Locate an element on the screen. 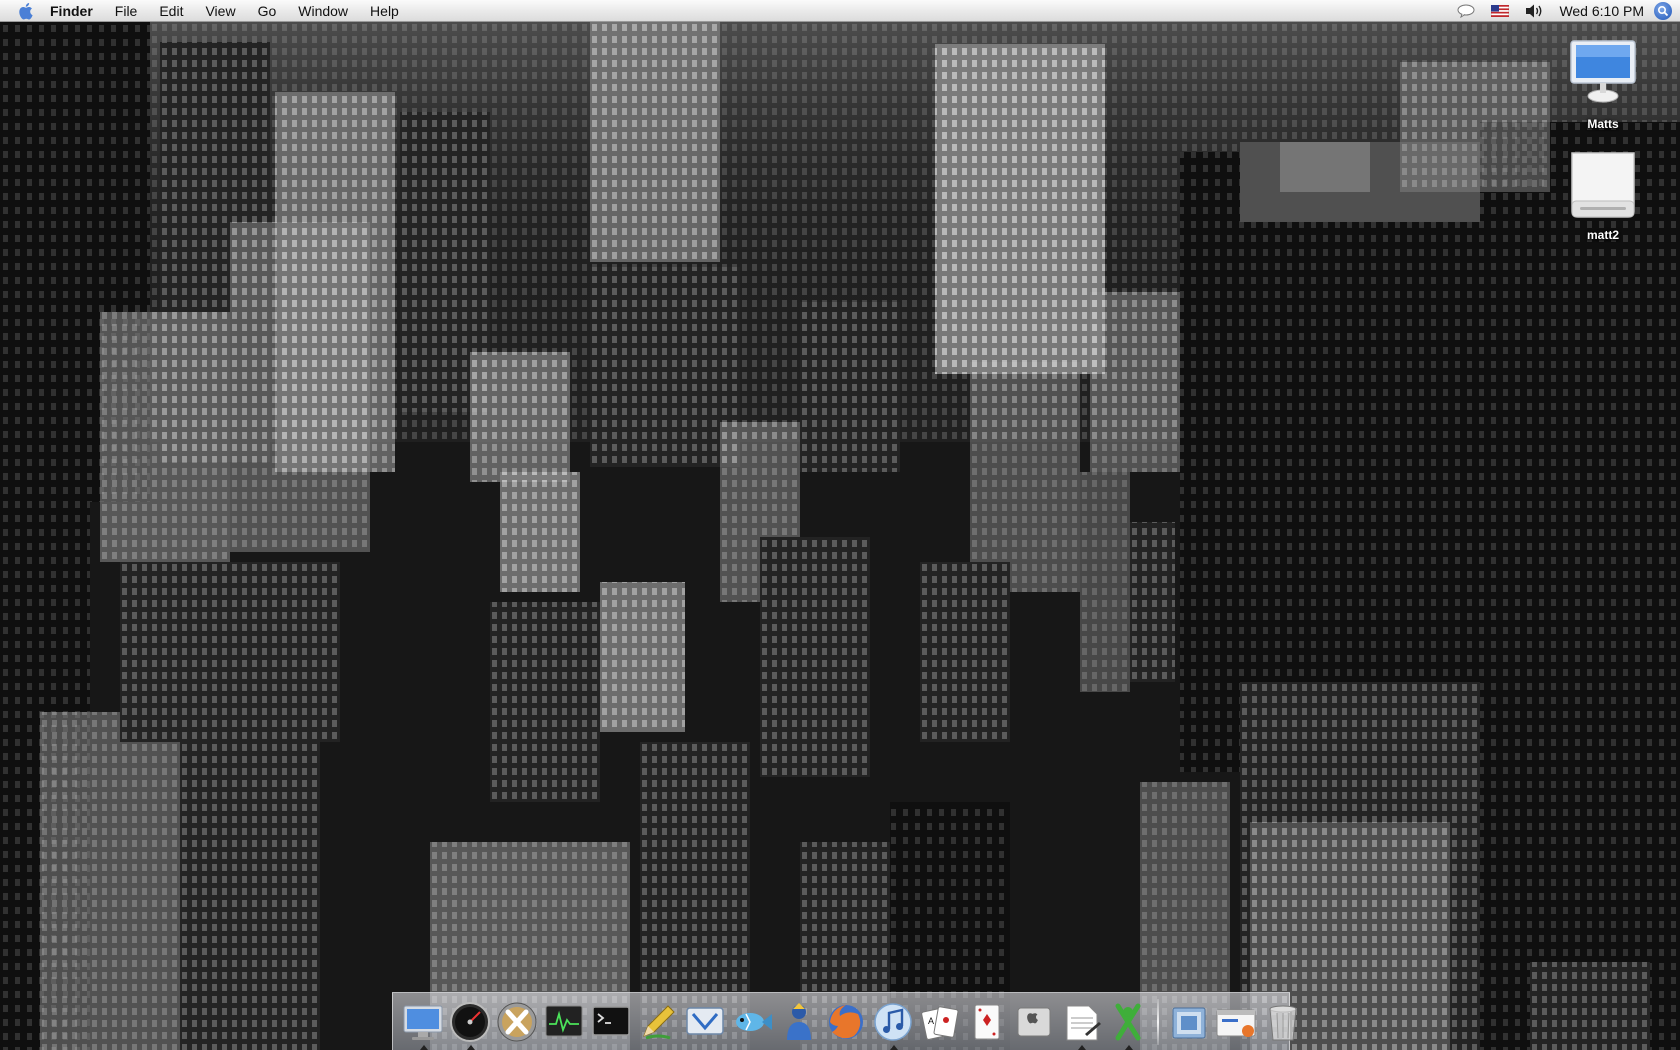  dock-x11 is located at coordinates (1128, 1025).